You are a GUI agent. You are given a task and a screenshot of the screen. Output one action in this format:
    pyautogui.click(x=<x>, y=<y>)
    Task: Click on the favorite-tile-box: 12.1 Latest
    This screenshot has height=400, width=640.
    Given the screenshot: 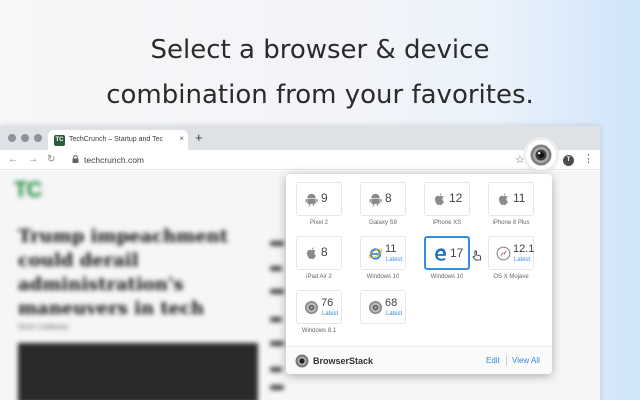 What is the action you would take?
    pyautogui.click(x=511, y=253)
    